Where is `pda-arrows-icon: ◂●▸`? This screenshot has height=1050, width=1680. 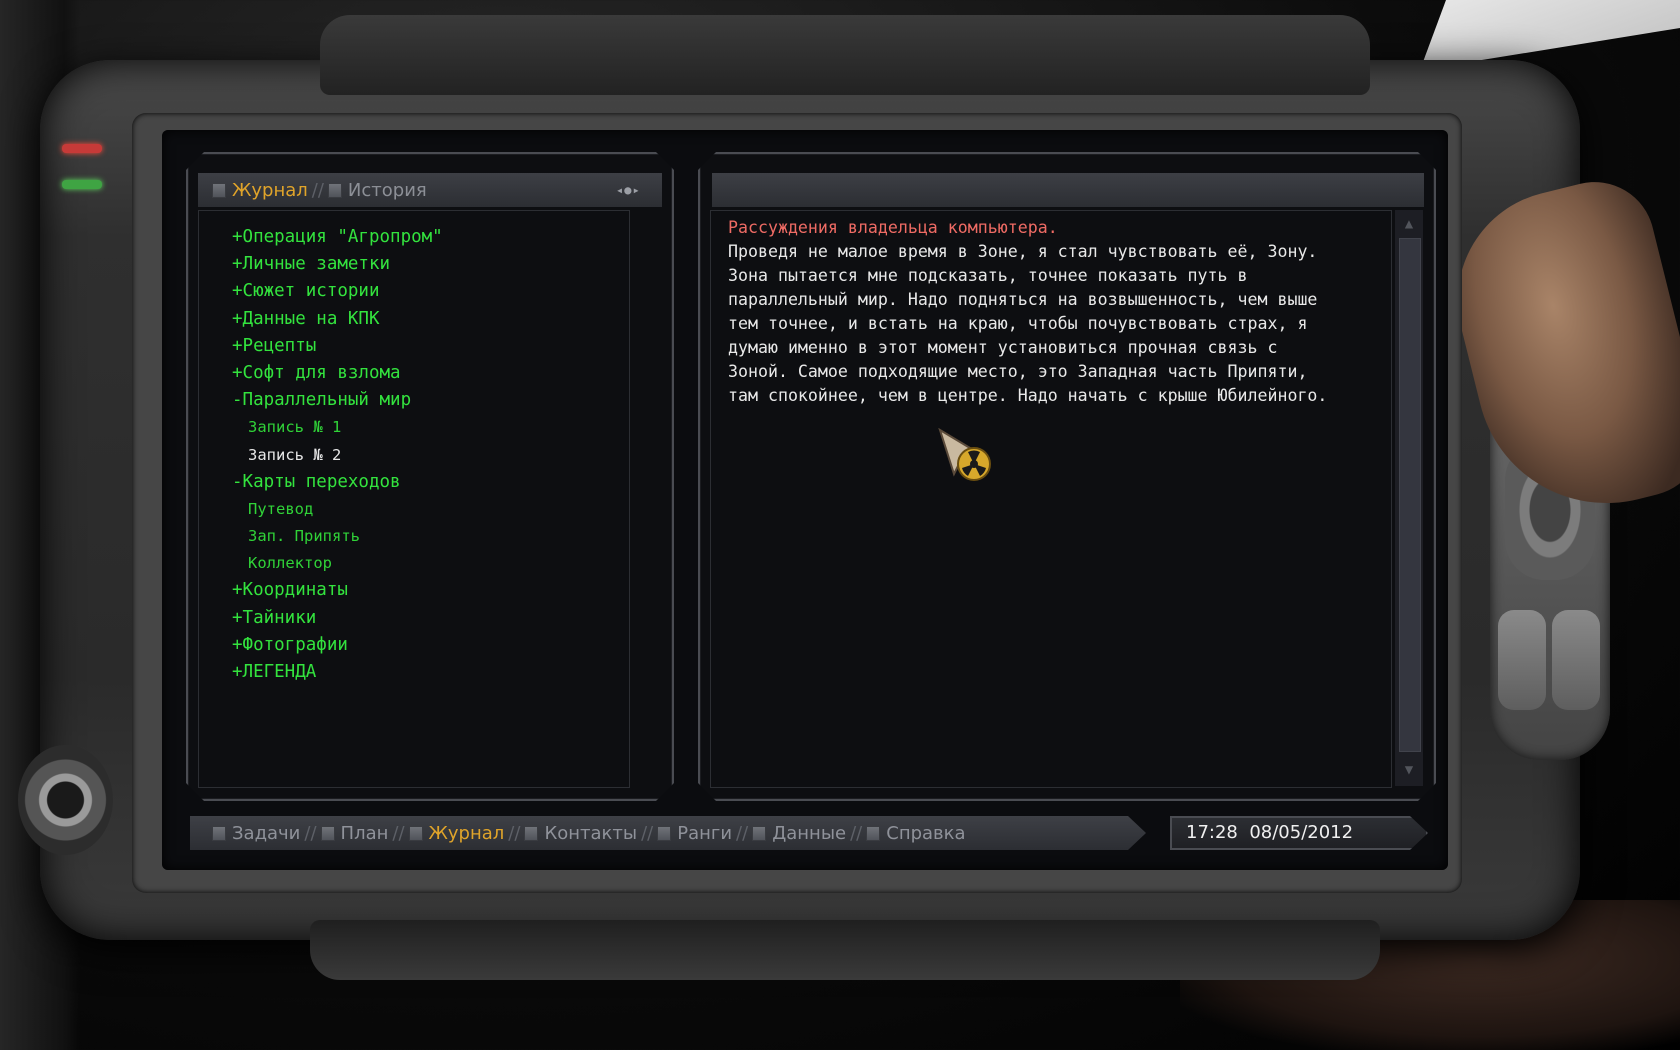 pda-arrows-icon: ◂●▸ is located at coordinates (628, 190).